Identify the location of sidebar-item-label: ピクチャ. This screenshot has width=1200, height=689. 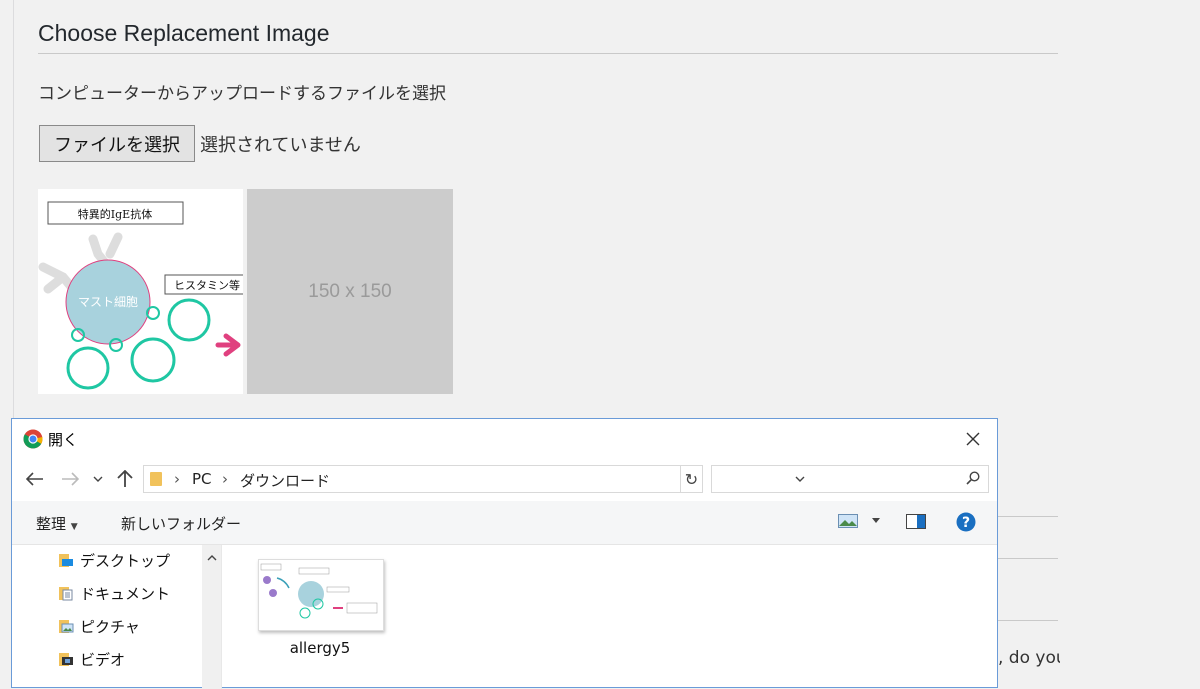
(110, 626).